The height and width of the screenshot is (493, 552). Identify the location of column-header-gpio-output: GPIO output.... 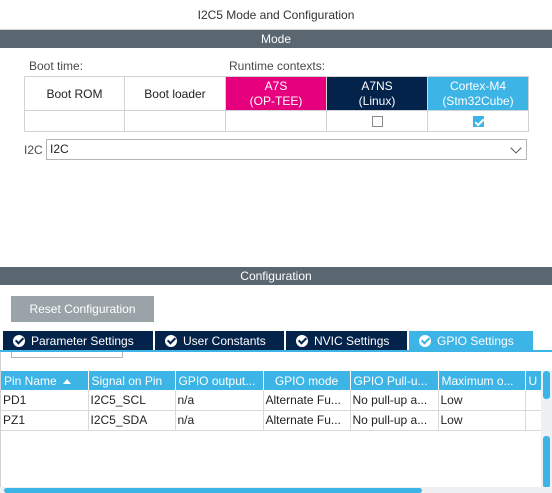
(219, 380).